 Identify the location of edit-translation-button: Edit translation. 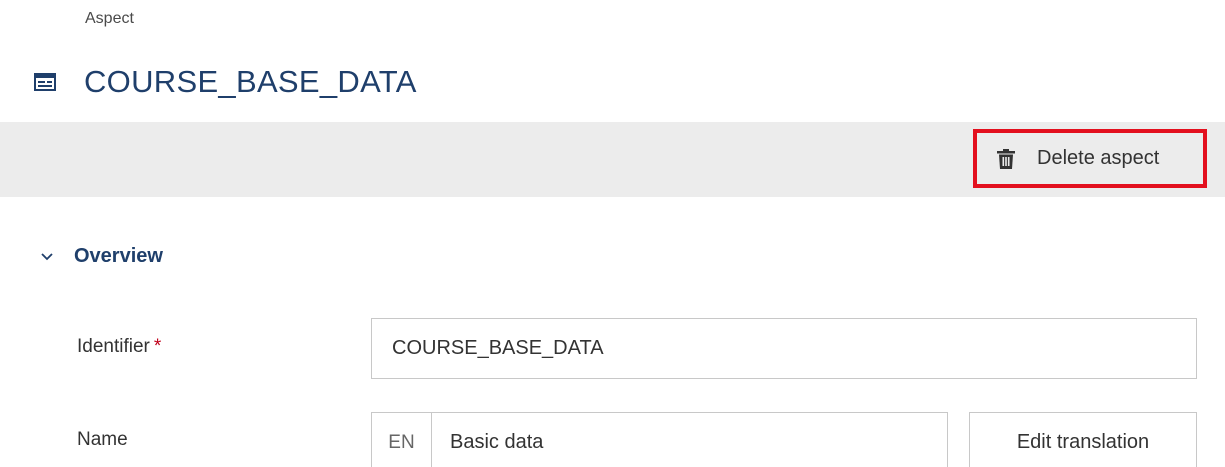
(1083, 439).